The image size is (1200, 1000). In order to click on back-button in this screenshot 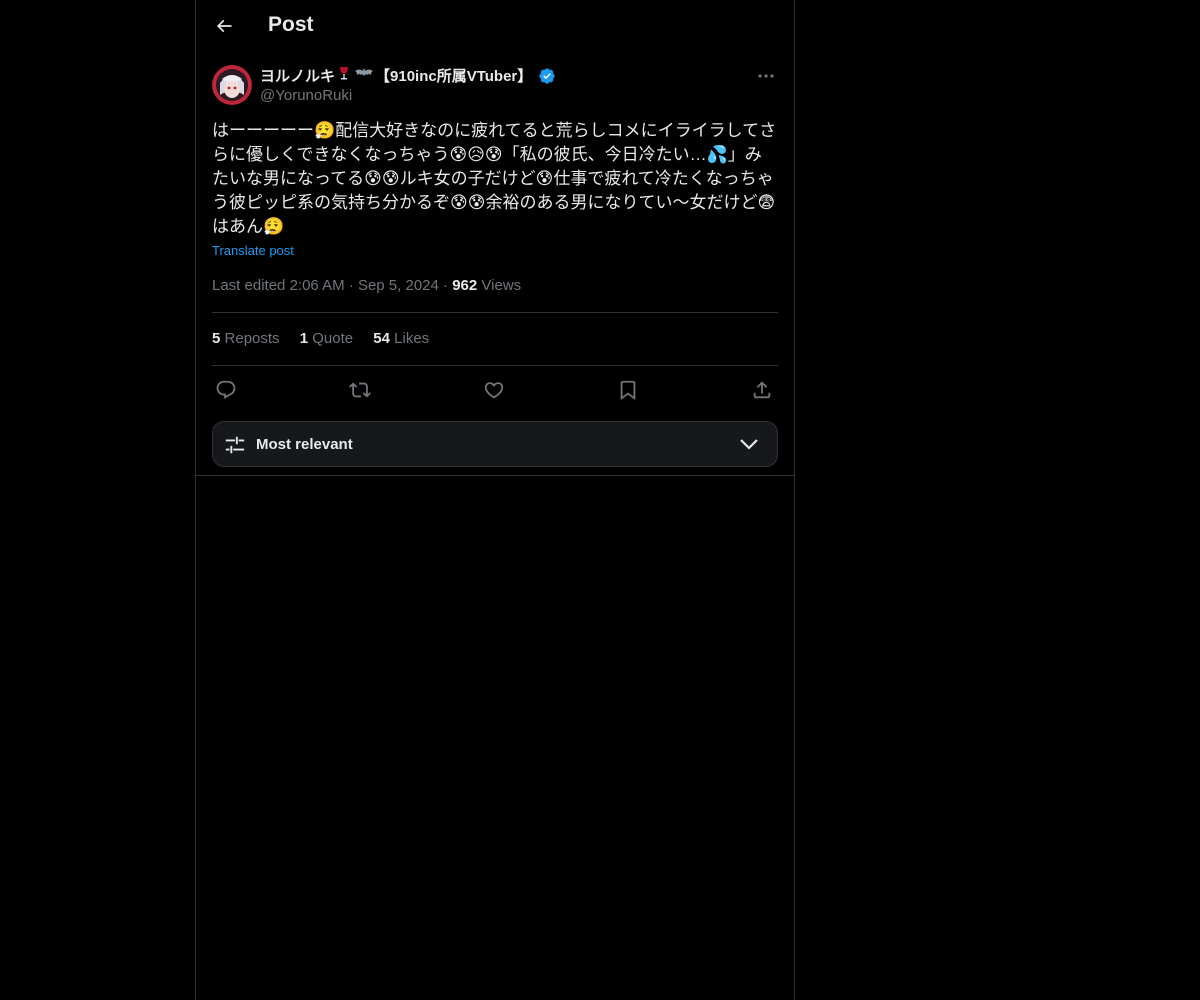, I will do `click(224, 26)`.